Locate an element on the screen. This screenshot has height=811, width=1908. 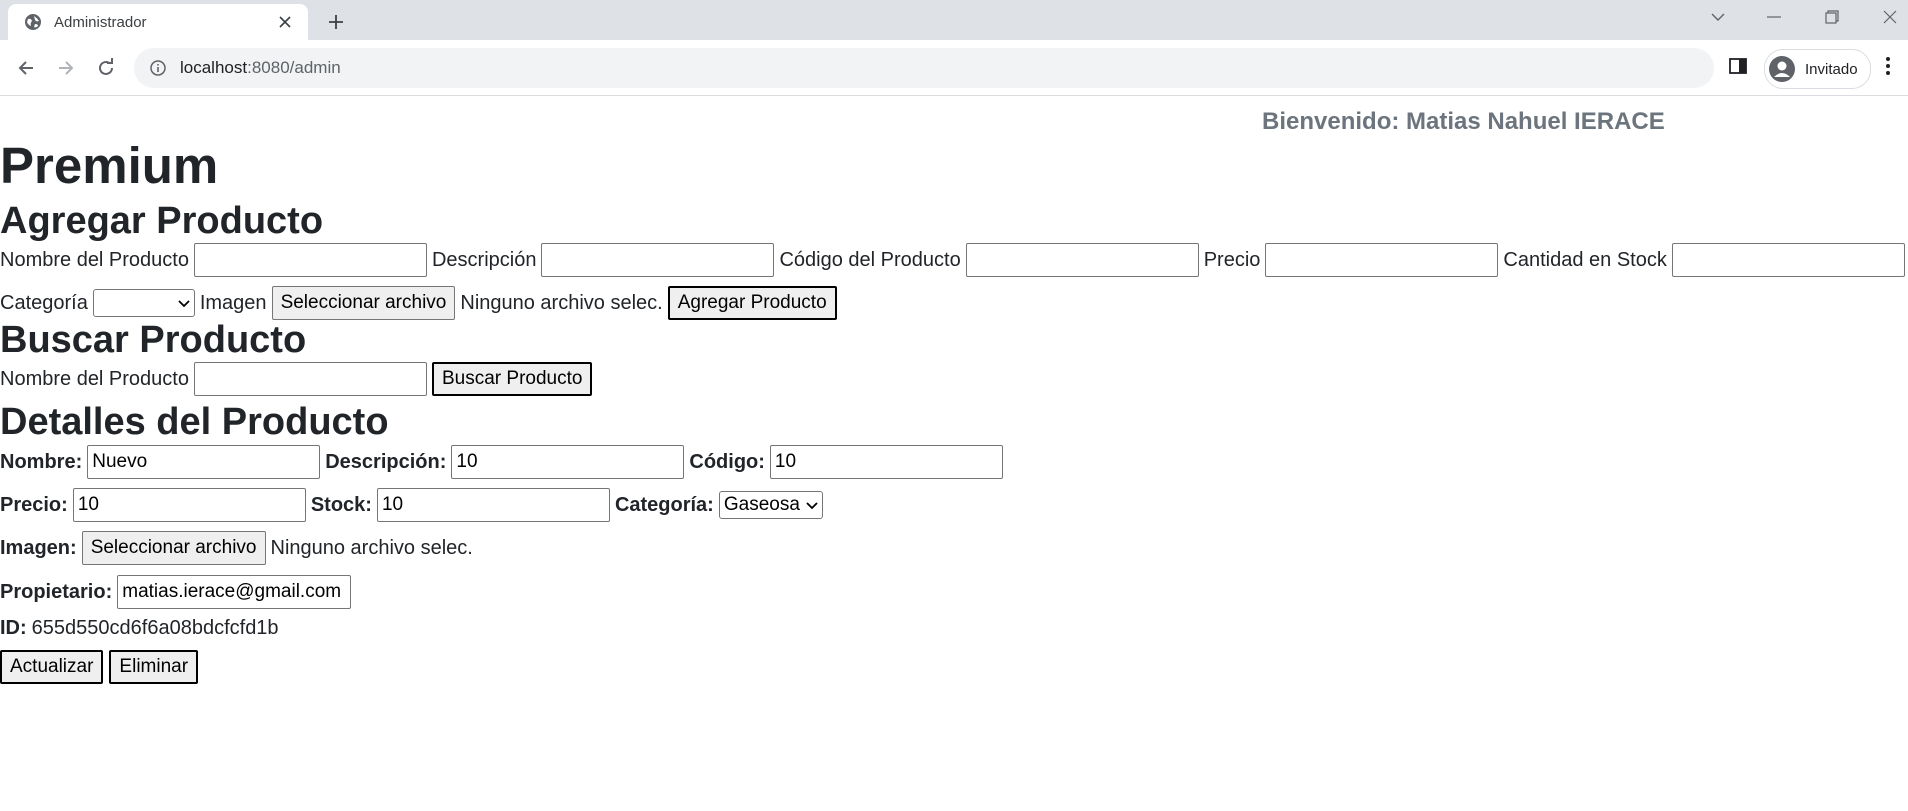
welcome-text: Bienvenido: Matias Nahuel IERACE is located at coordinates (1463, 121).